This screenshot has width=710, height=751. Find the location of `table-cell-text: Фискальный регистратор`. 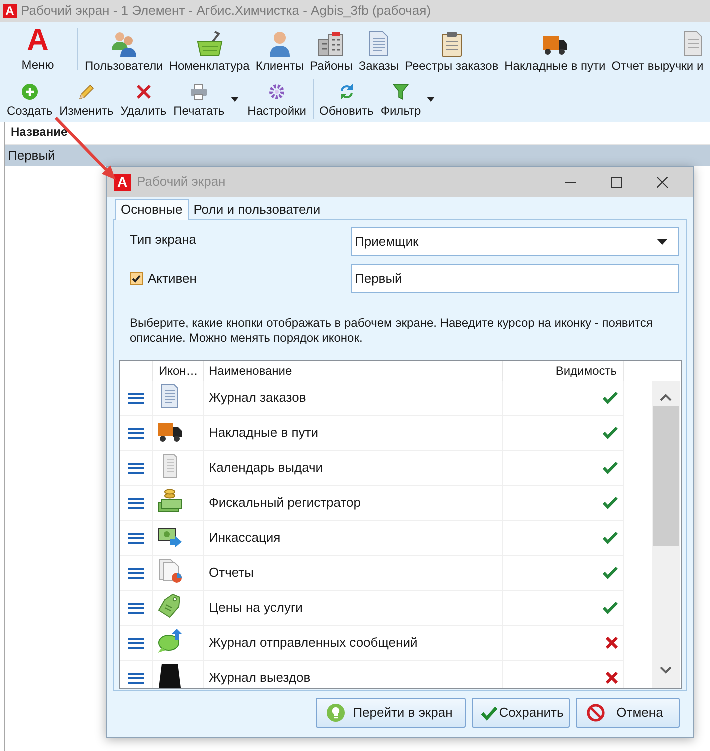

table-cell-text: Фискальный регистратор is located at coordinates (285, 503).